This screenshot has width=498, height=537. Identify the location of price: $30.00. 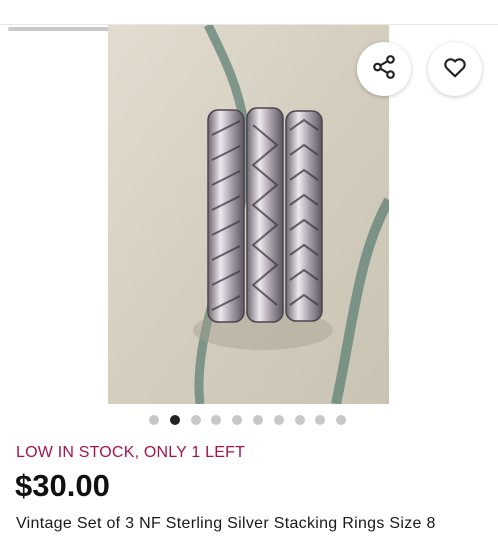
(62, 485).